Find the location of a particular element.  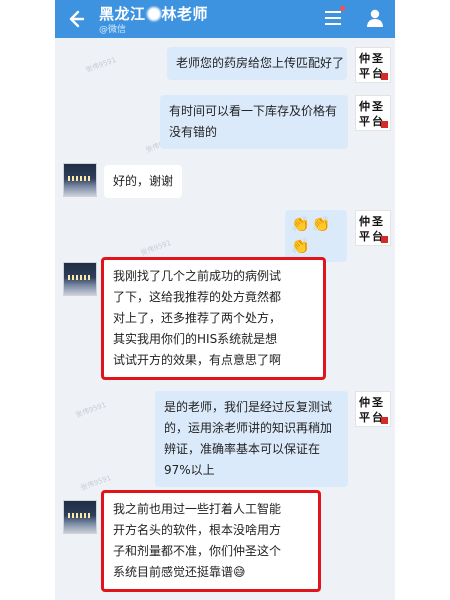

message-bubble-outgoing: 老师您的药房给您上传匹配好了 is located at coordinates (257, 63).